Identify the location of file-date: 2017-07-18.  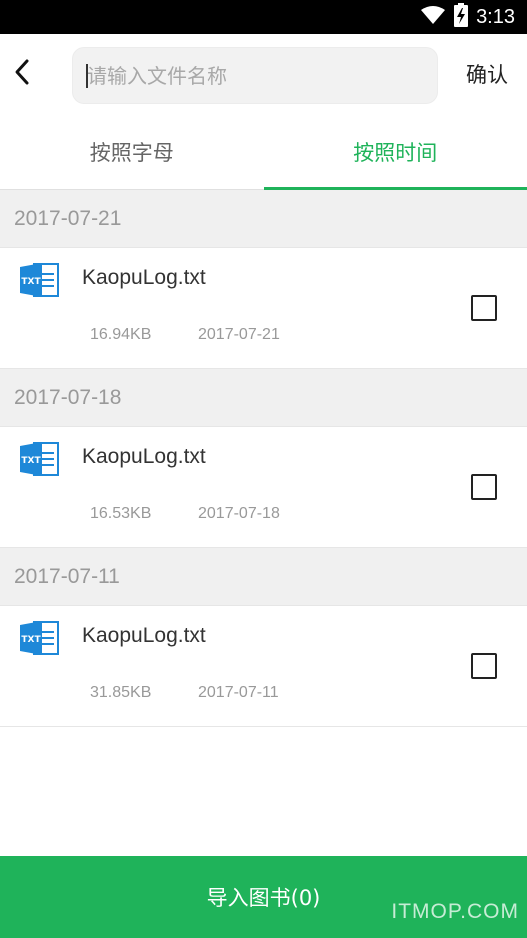
(239, 513).